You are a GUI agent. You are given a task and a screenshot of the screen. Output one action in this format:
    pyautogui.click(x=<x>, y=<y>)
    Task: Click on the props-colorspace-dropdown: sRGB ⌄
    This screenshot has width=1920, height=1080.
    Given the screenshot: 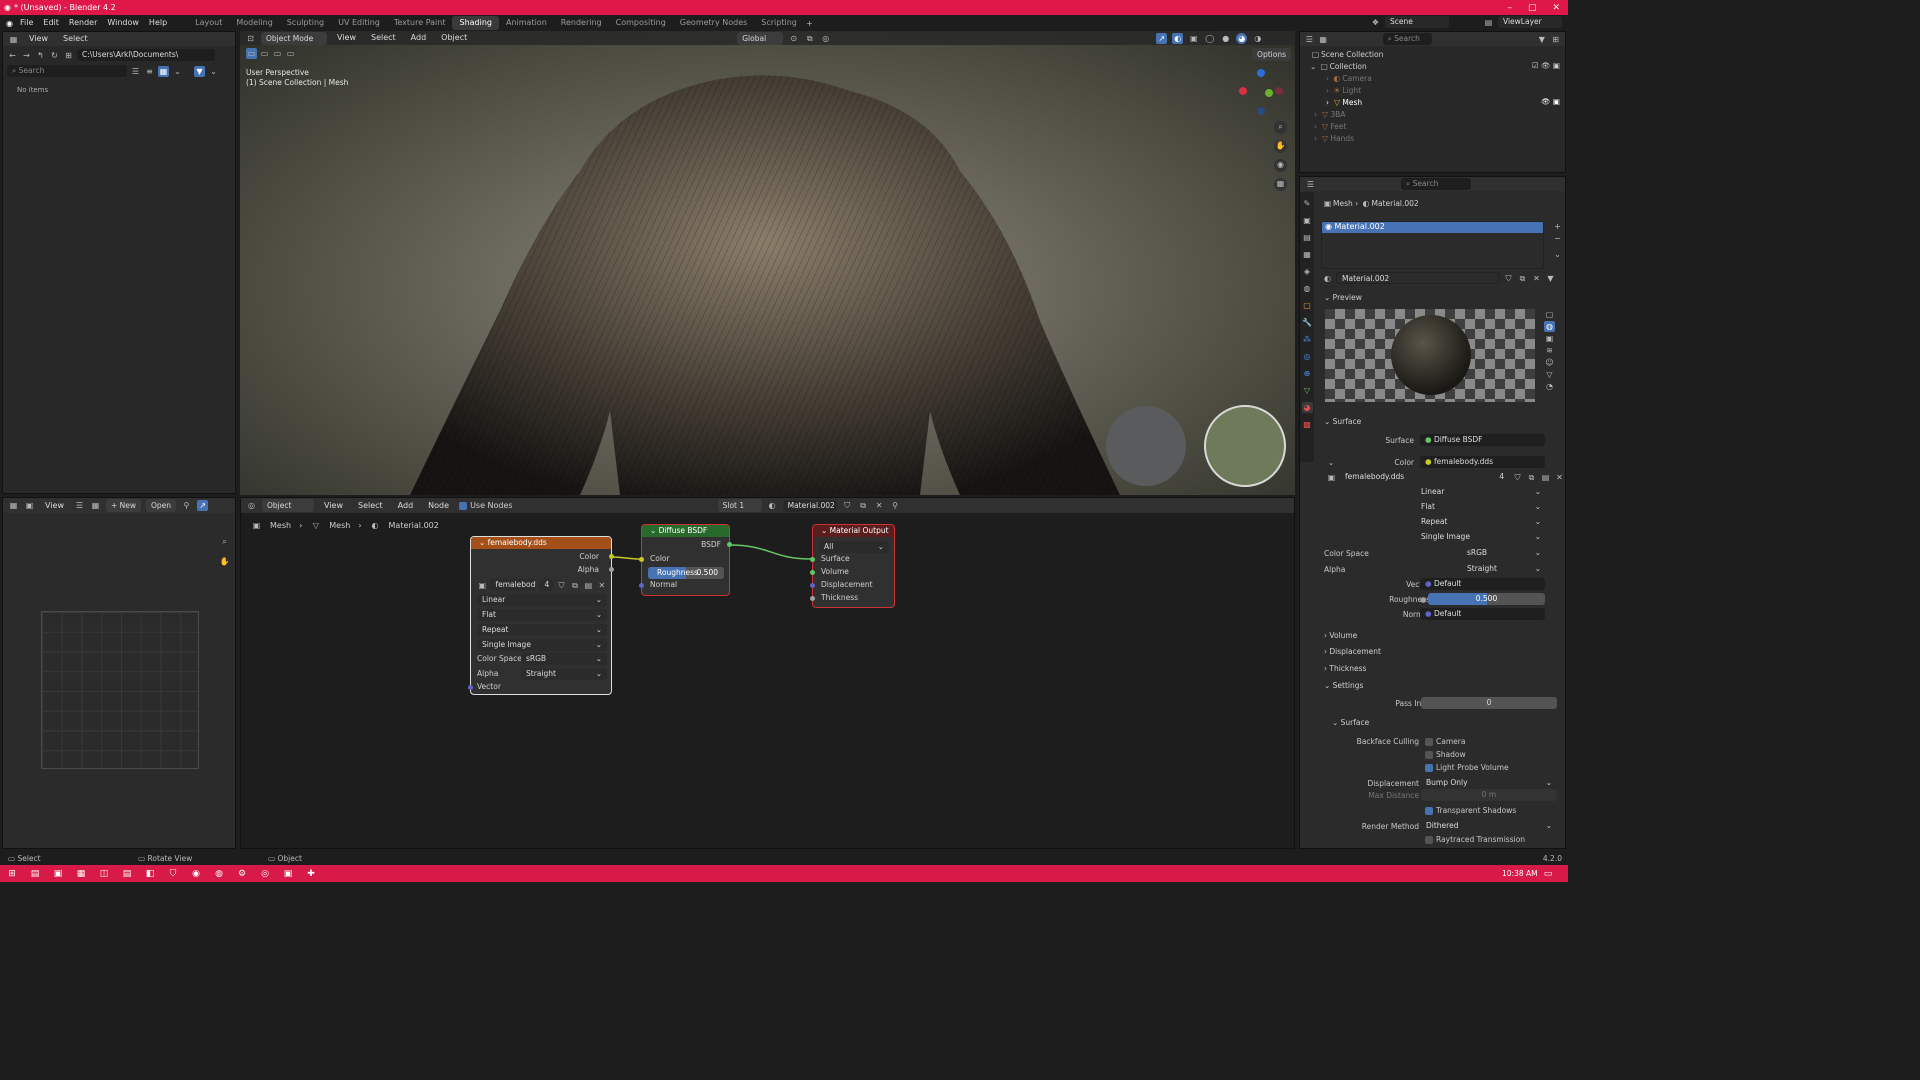 What is the action you would take?
    pyautogui.click(x=1504, y=553)
    